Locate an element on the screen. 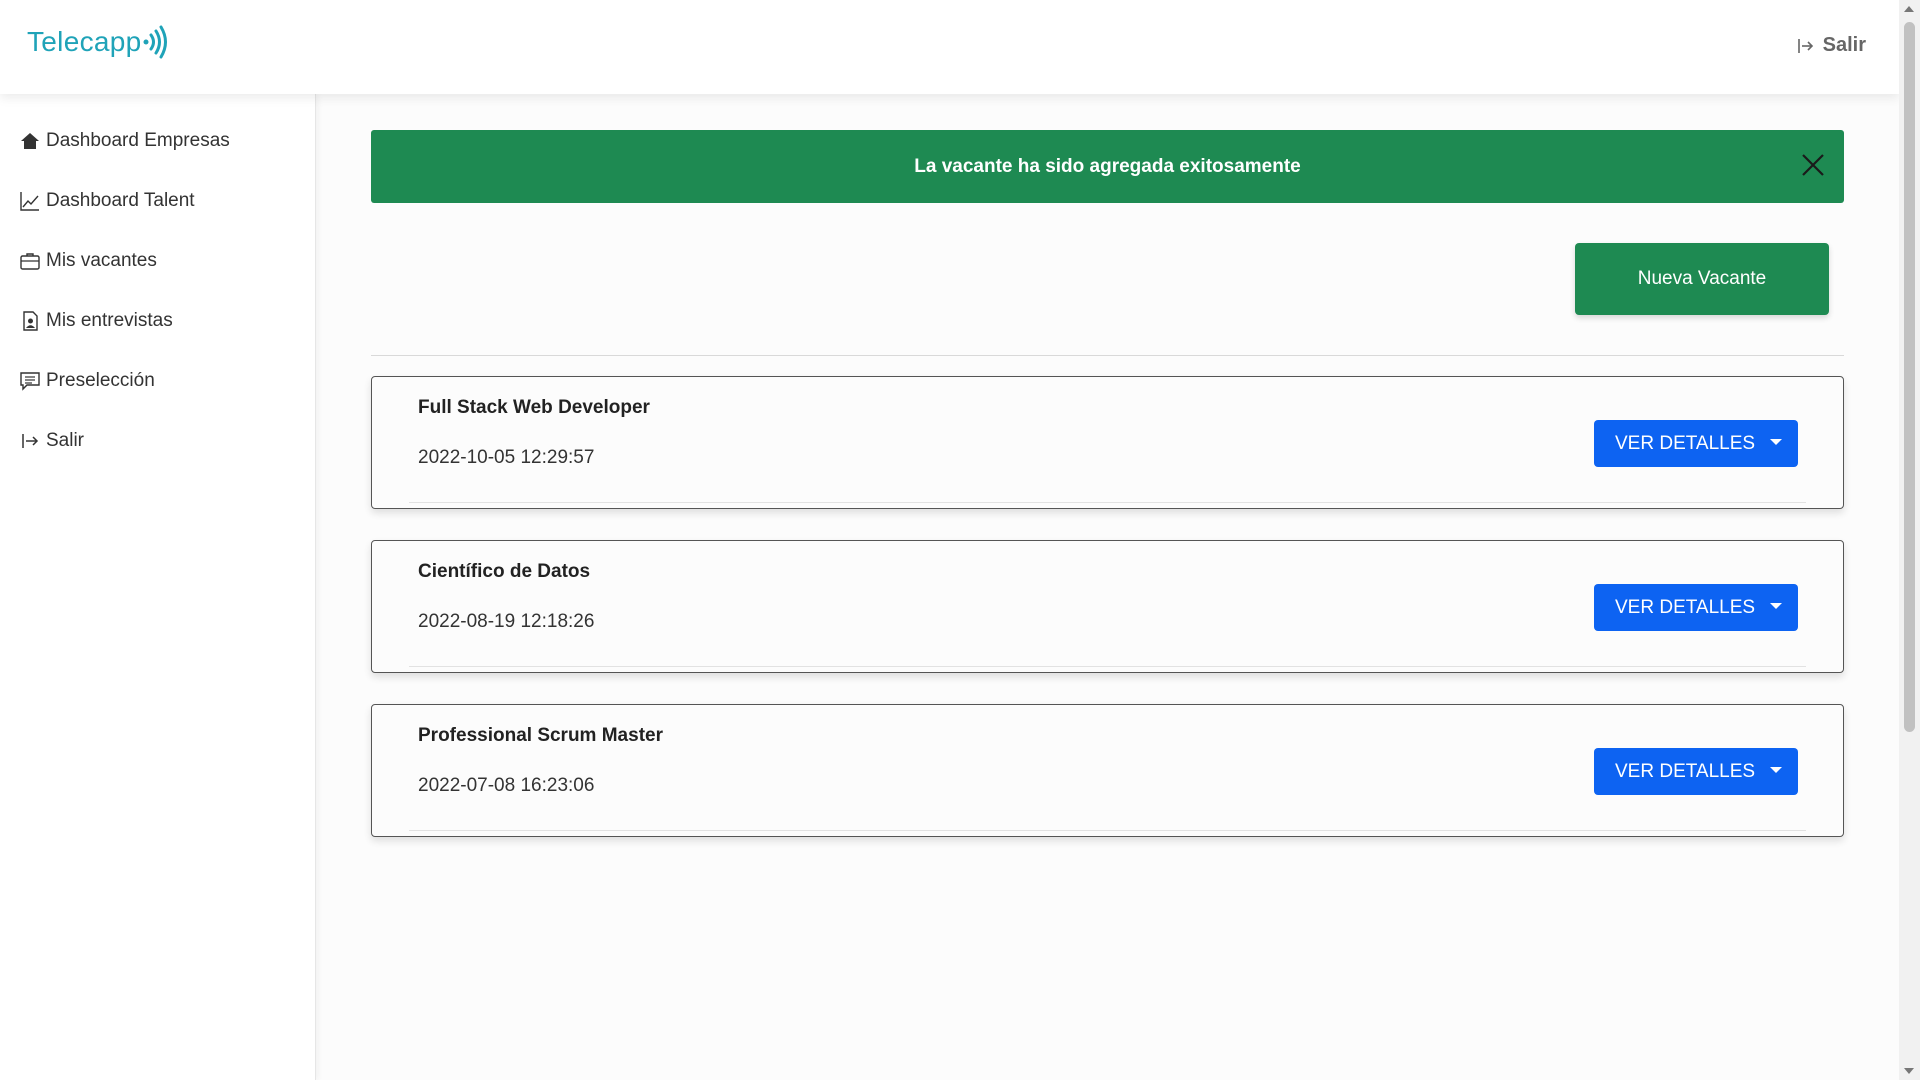 This screenshot has height=1080, width=1920. sidebar-item-label: Mis entrevistas is located at coordinates (109, 320).